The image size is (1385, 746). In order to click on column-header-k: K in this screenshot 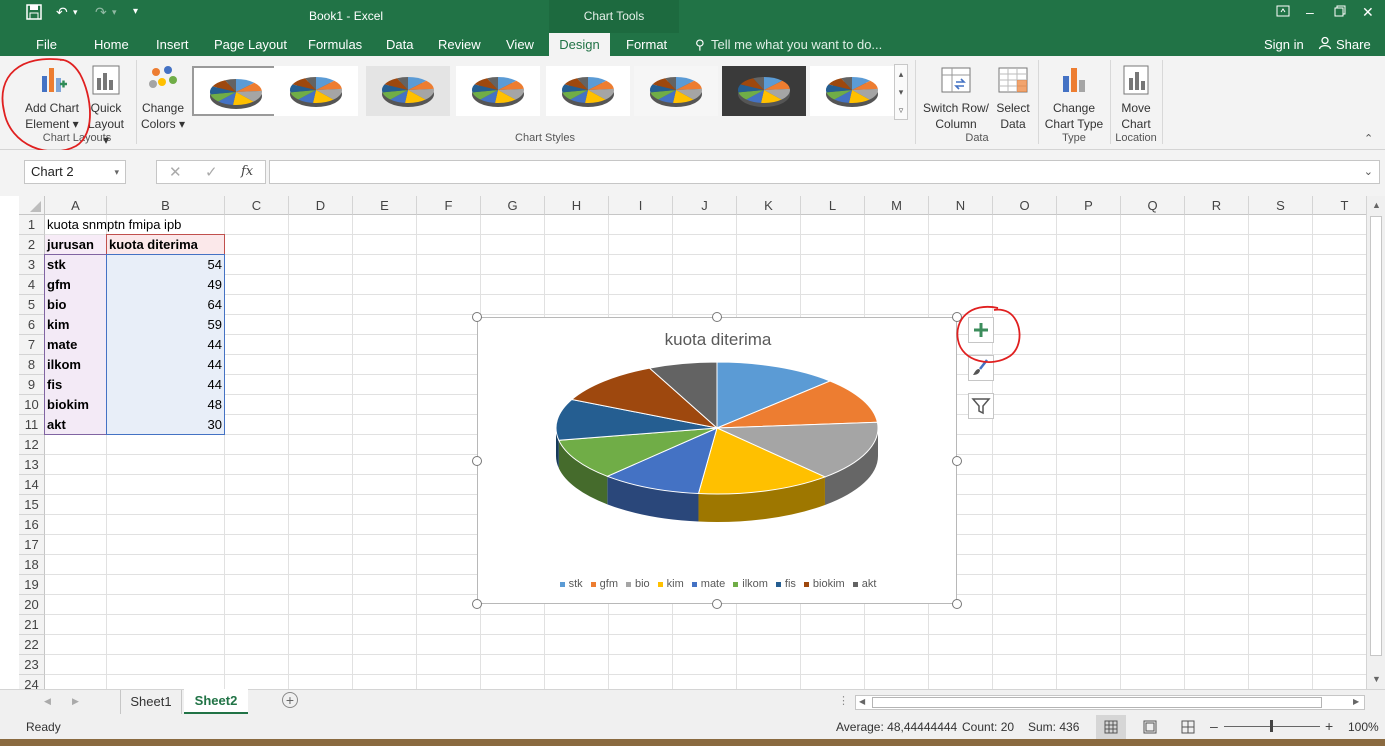, I will do `click(769, 205)`.